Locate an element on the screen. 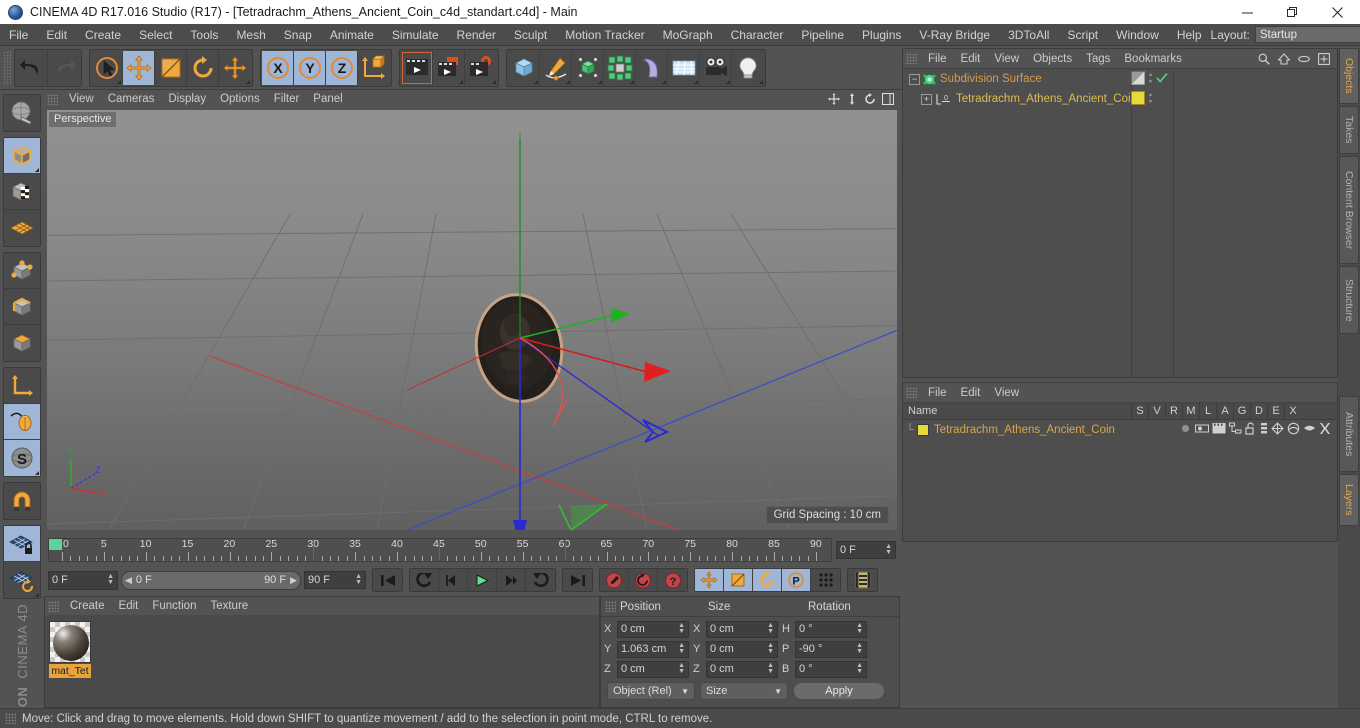 The height and width of the screenshot is (728, 1360). viewport-menu-display: Display is located at coordinates (187, 99).